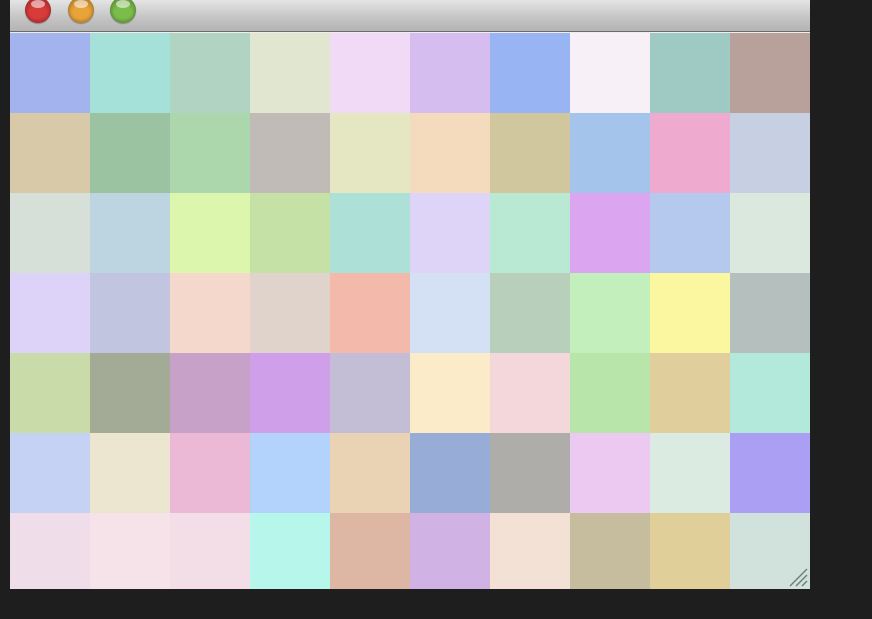  I want to click on zoom-button, so click(123, 11).